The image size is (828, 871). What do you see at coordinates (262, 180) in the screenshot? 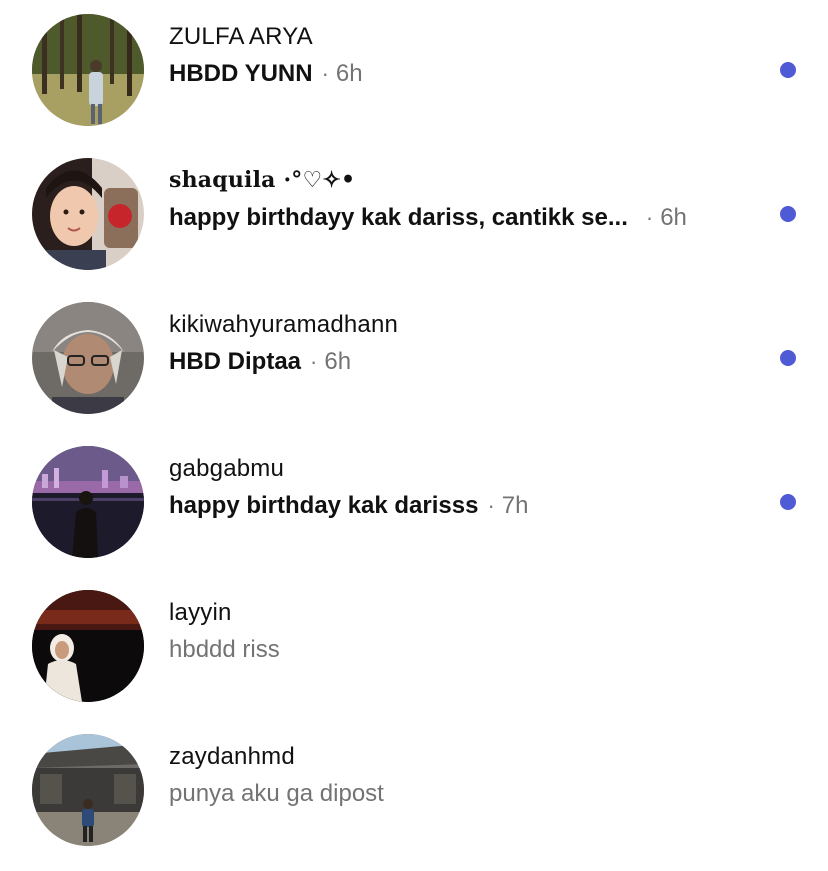
I see `conversation-name: shaquila ·°♡✧•` at bounding box center [262, 180].